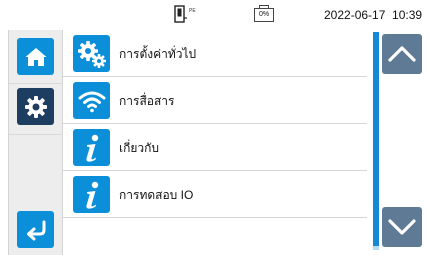 The image size is (430, 255). What do you see at coordinates (181, 14) in the screenshot?
I see `plug-pe-icon` at bounding box center [181, 14].